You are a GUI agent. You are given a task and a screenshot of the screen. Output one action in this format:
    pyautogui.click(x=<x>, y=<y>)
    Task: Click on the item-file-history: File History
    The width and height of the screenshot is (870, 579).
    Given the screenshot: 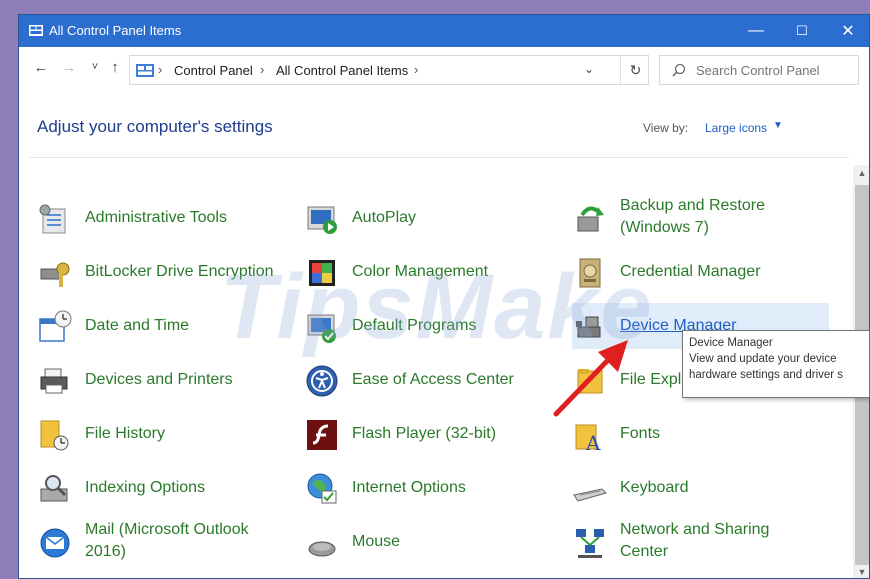 What is the action you would take?
    pyautogui.click(x=152, y=434)
    